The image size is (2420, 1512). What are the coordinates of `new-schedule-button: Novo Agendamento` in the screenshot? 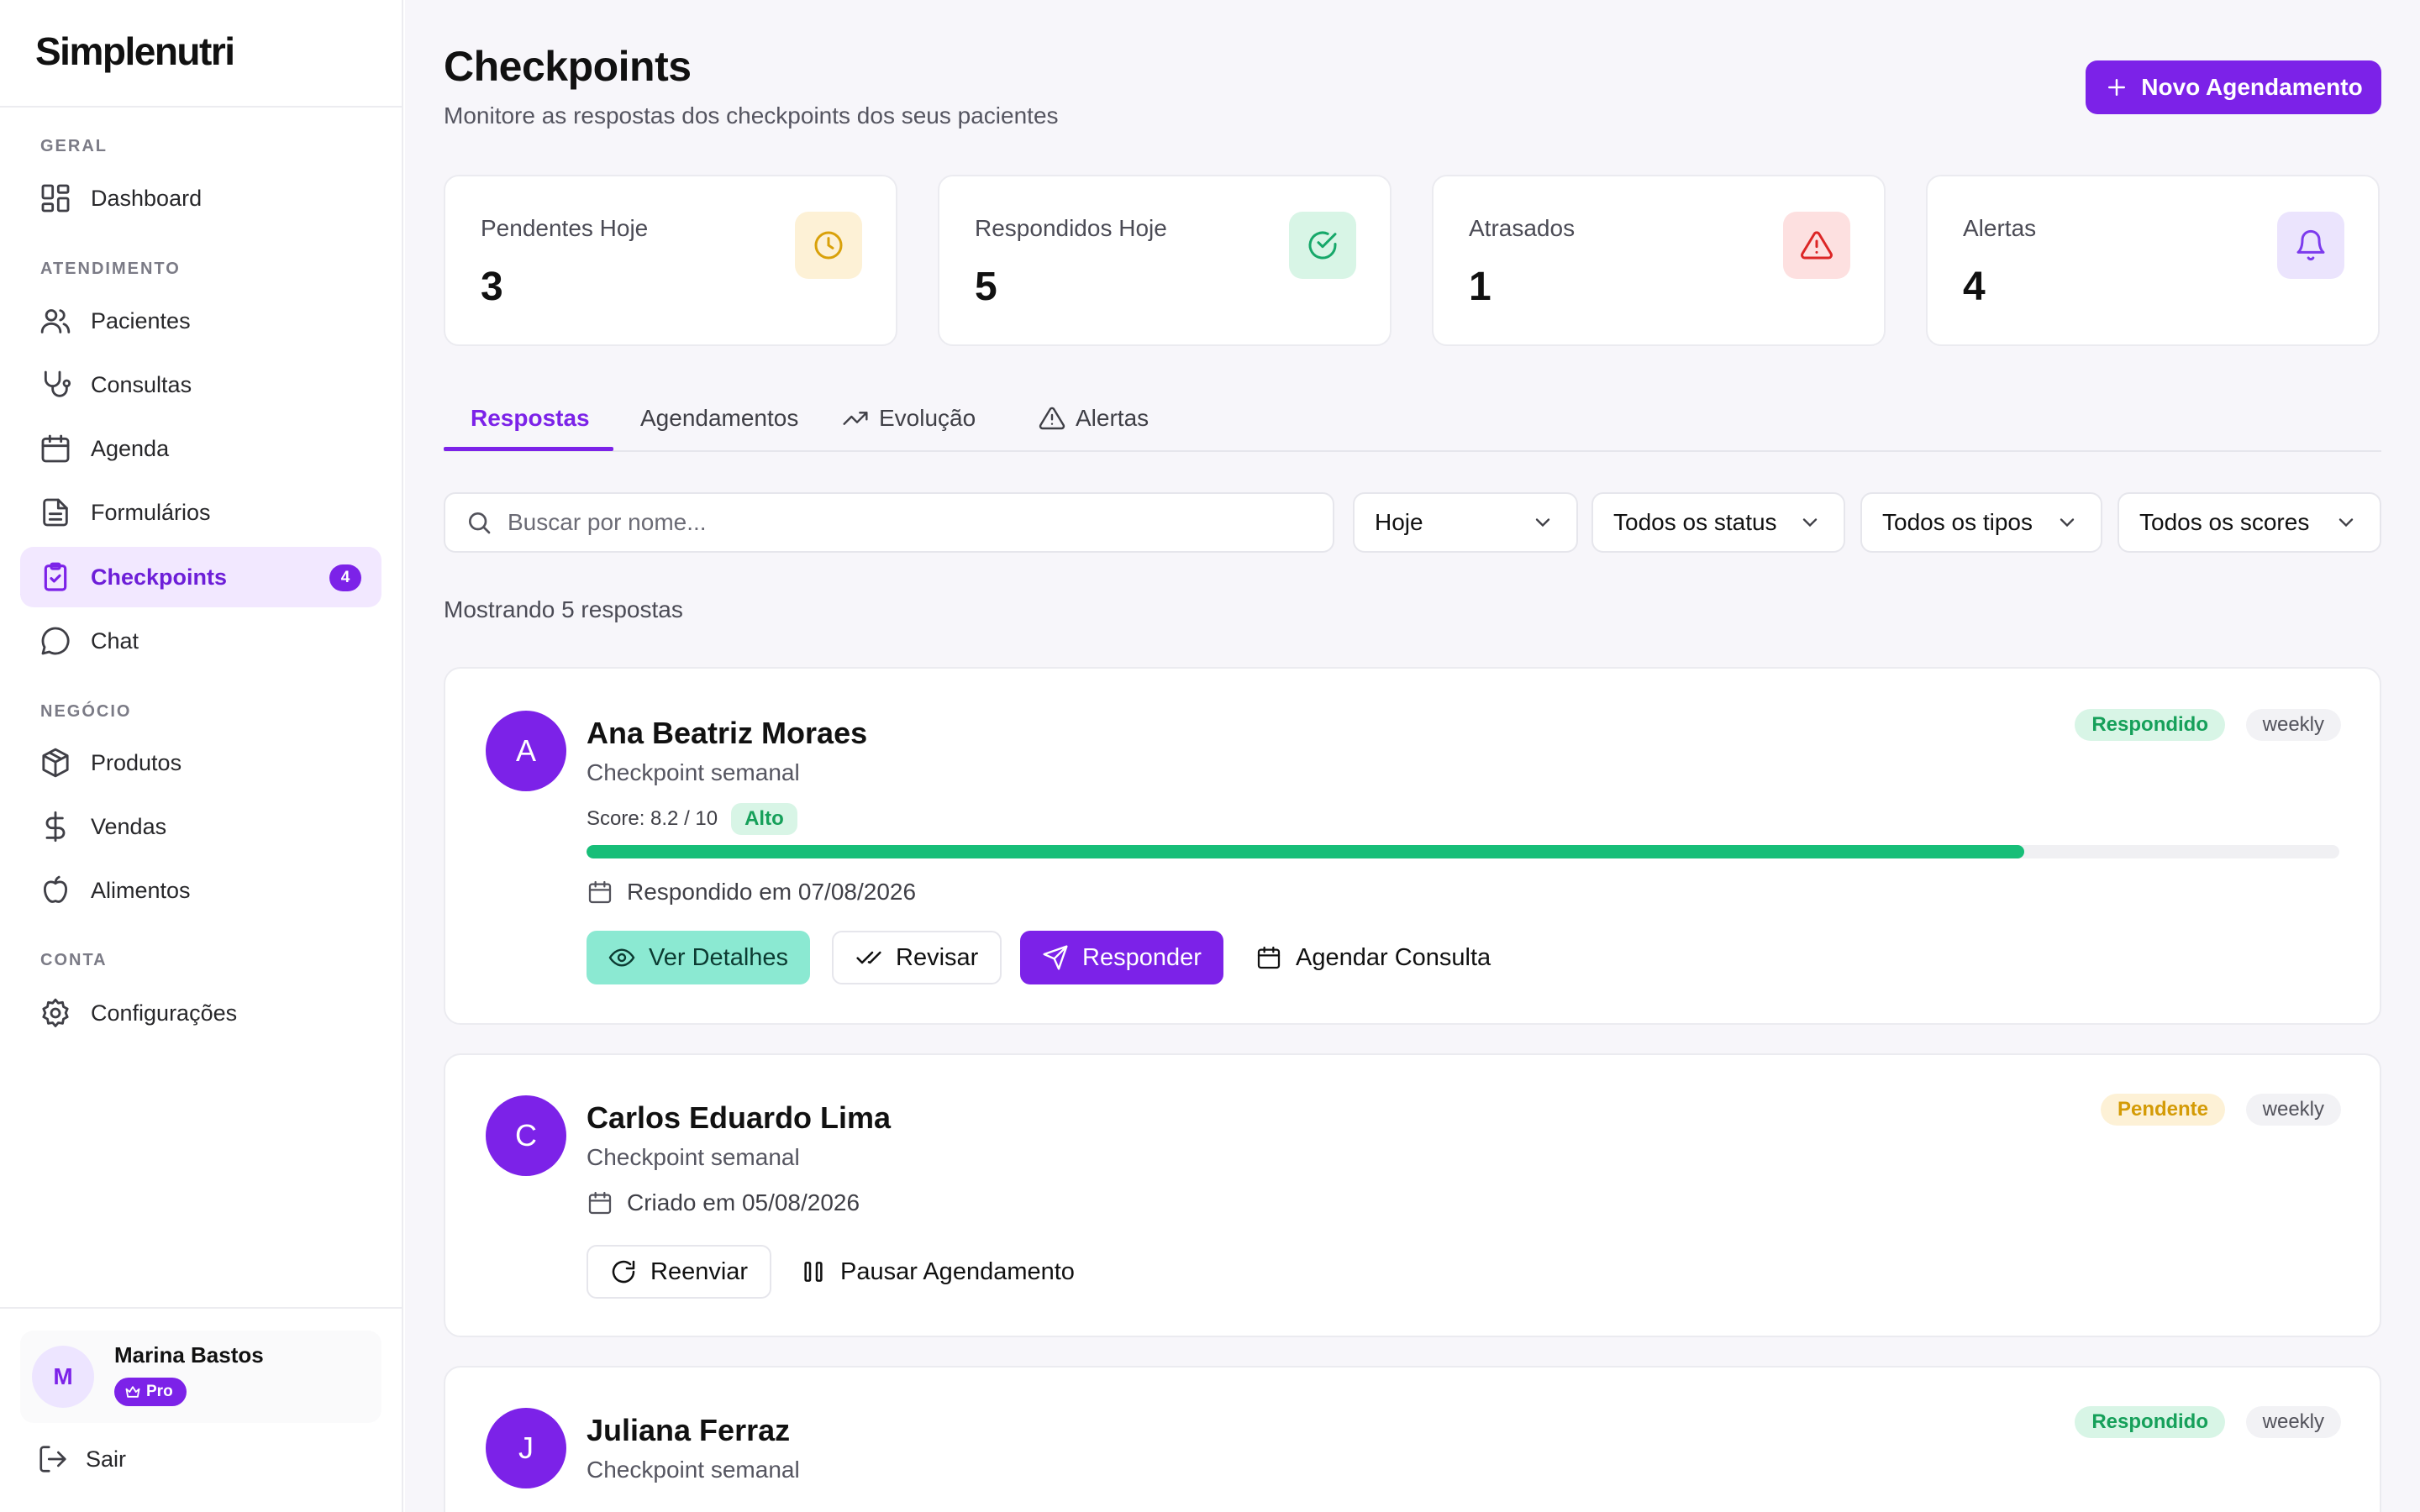 It's located at (2233, 87).